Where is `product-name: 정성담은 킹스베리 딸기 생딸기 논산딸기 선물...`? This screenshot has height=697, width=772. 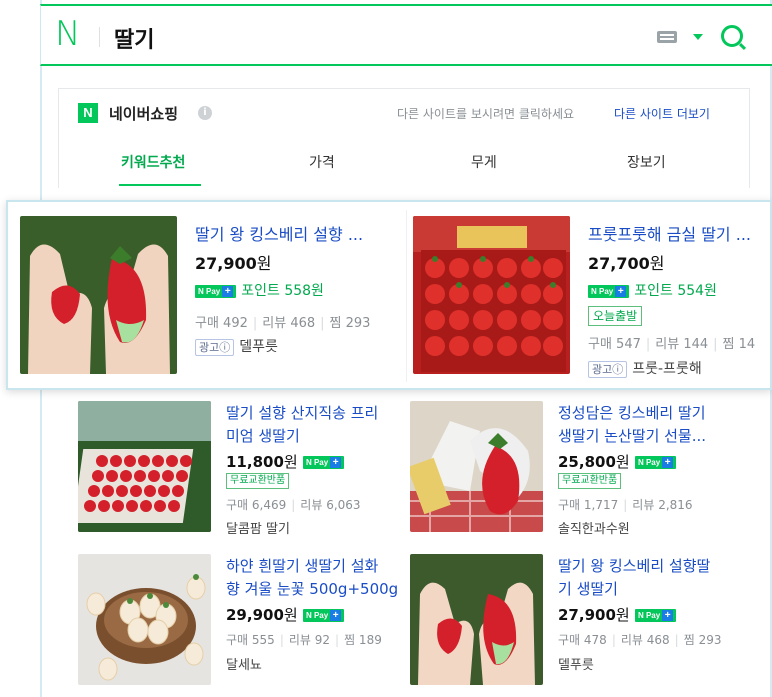
product-name: 정성담은 킹스베리 딸기 생딸기 논산딸기 선물... is located at coordinates (632, 425).